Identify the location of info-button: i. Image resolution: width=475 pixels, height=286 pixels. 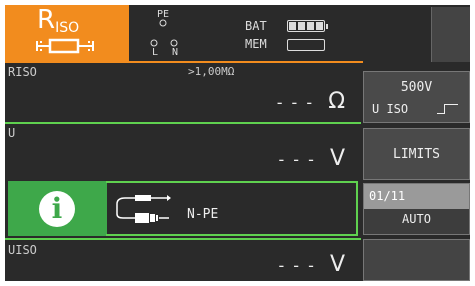
(57, 208).